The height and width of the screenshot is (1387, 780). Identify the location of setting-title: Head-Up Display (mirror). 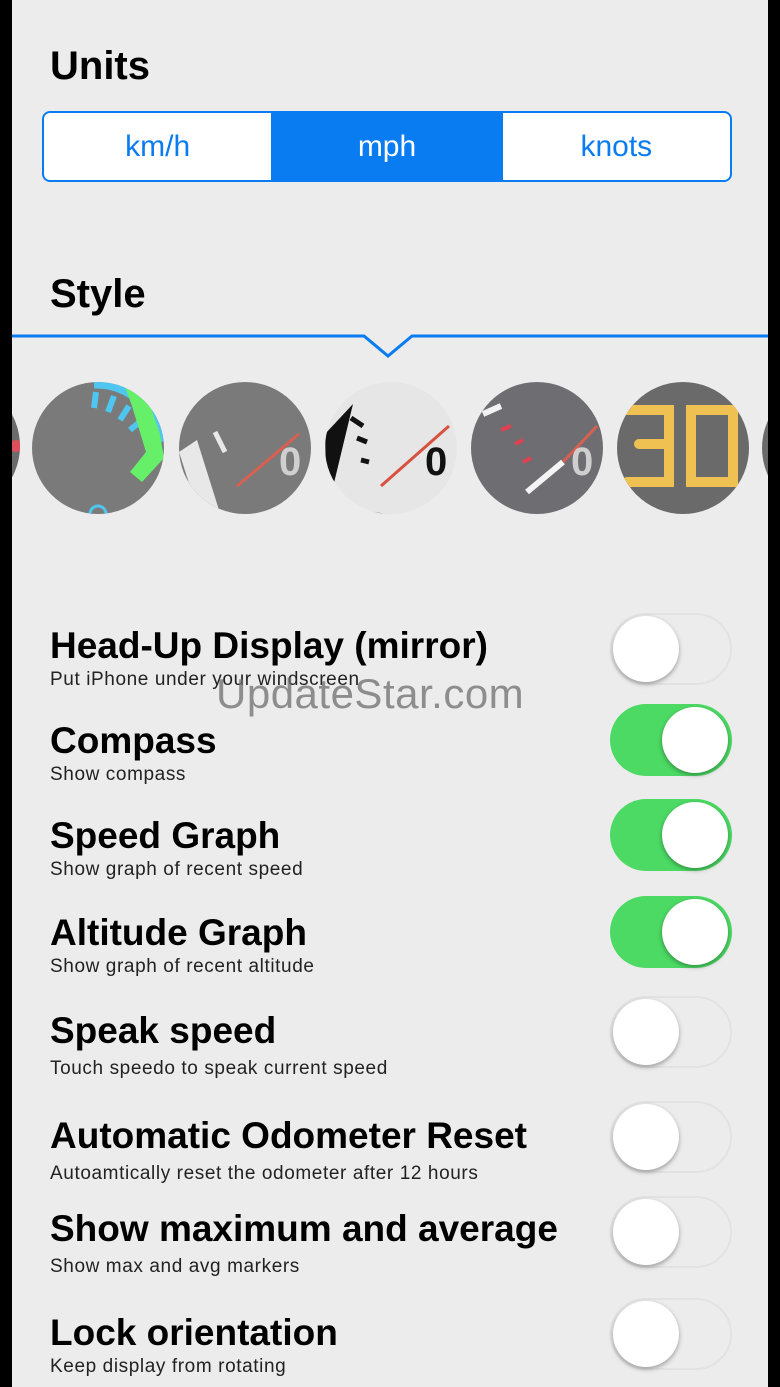
(269, 645).